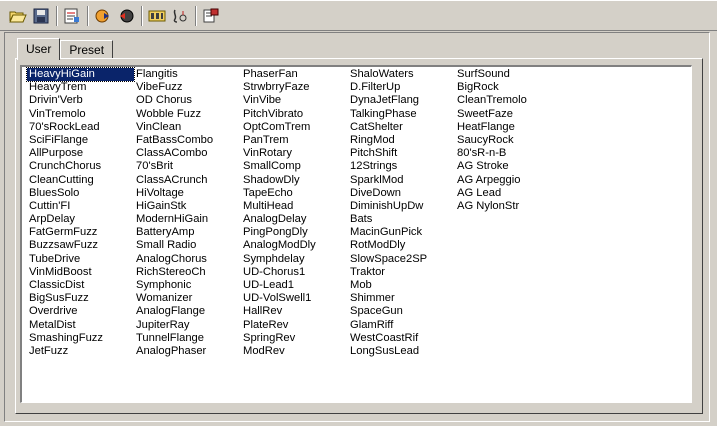 The image size is (717, 426). Describe the element at coordinates (187, 245) in the screenshot. I see `patch-list-item: Small Radio` at that location.